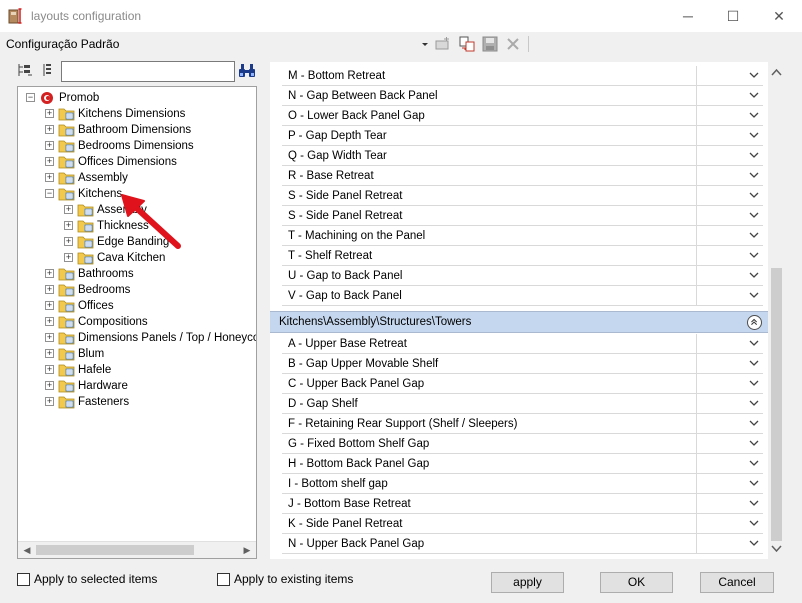 The width and height of the screenshot is (802, 603). What do you see at coordinates (737, 582) in the screenshot?
I see `cancel-button: Cancel` at bounding box center [737, 582].